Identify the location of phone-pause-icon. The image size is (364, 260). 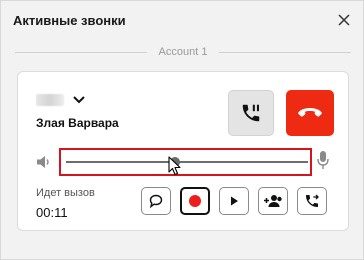
(251, 113).